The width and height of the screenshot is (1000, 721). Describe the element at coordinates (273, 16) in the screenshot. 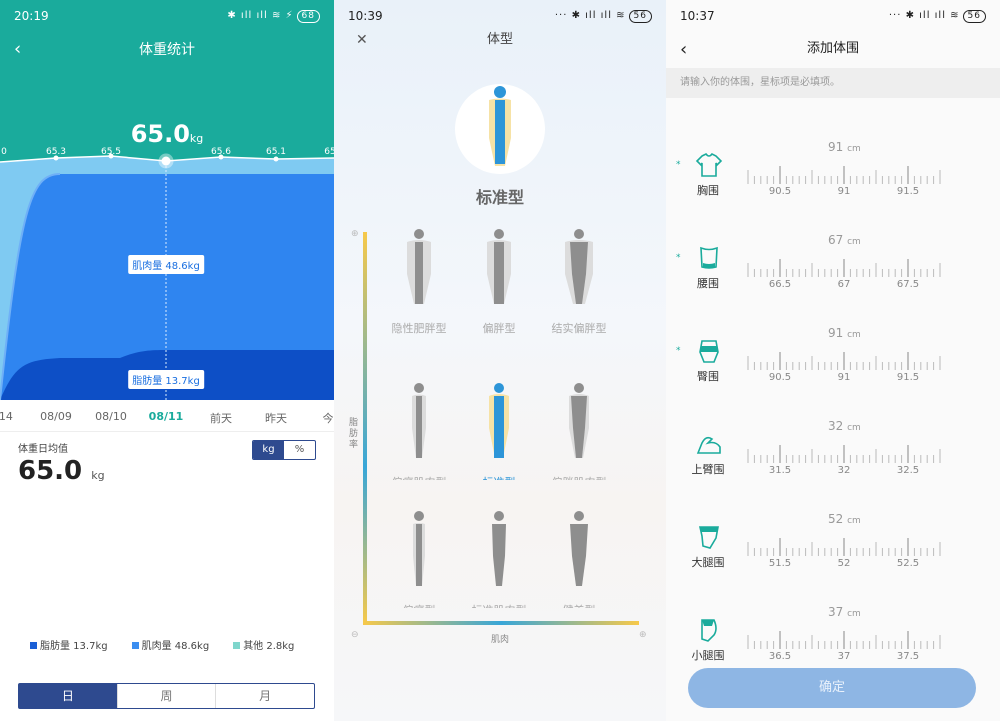

I see `status-icons: ✱ ıll ıll ≋ ⚡ 68` at that location.